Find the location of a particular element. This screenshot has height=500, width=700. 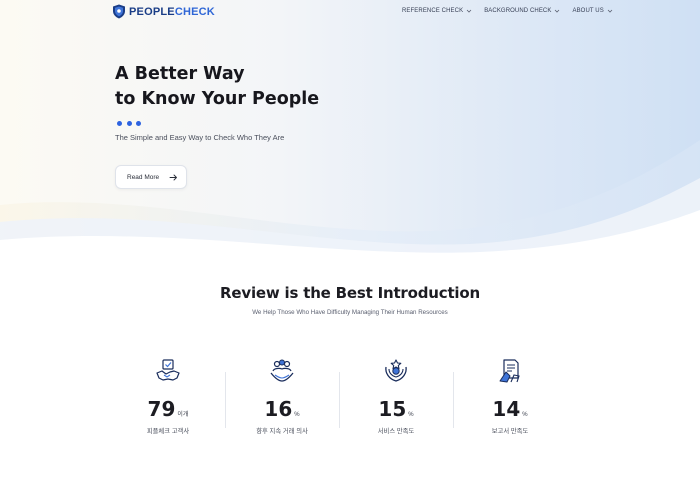

nav-reference-check: REFERENCE CHECK is located at coordinates (437, 11).